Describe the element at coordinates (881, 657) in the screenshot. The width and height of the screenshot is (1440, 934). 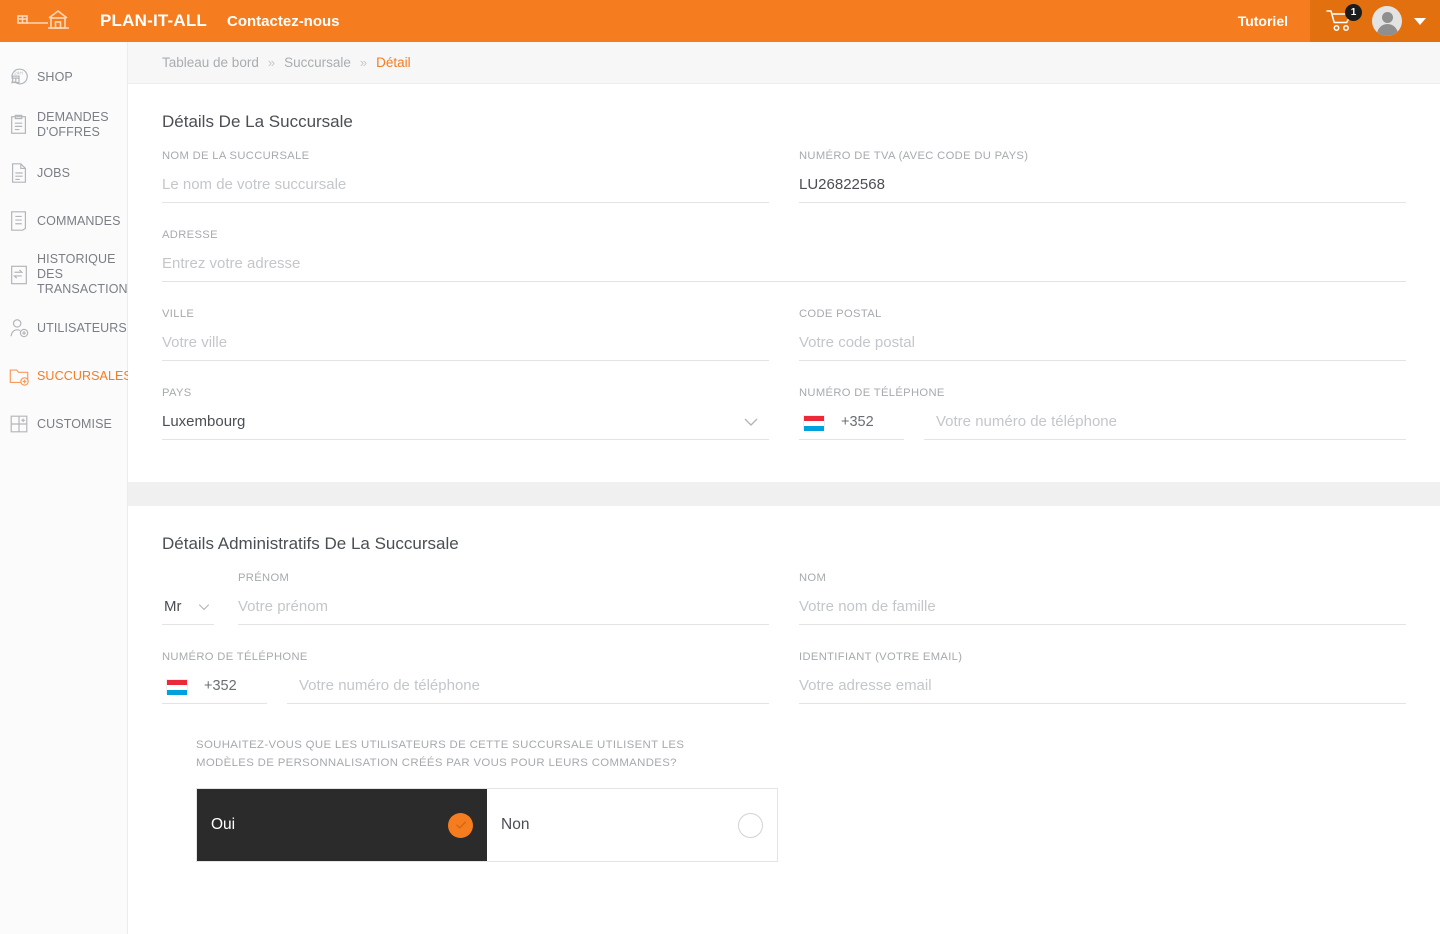
I see `label-email: IDENTIFIANT (VOTRE EMAIL)` at that location.